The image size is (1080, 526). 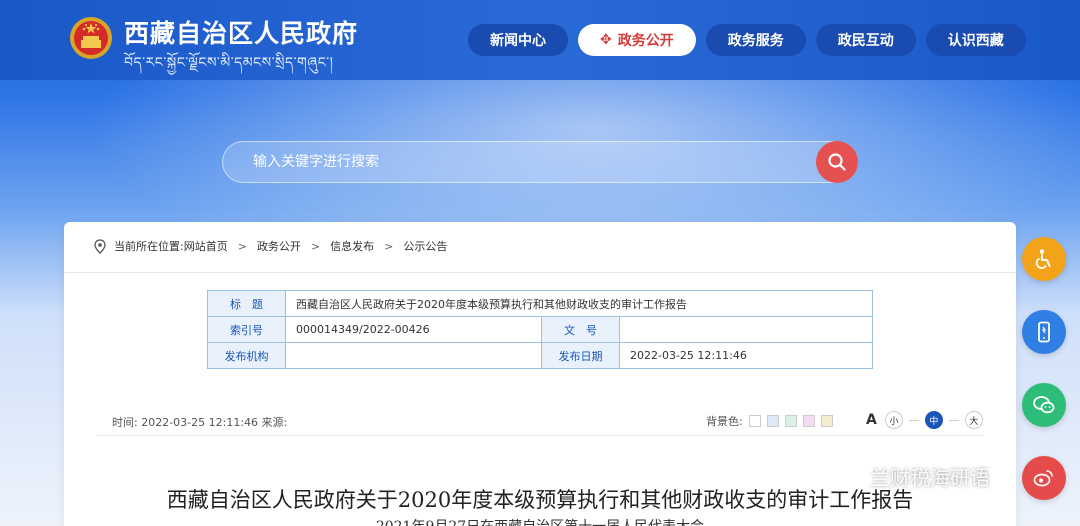 What do you see at coordinates (200, 422) in the screenshot?
I see `publish-time: 时间: 2022-03-25 12:11:46 来源:` at bounding box center [200, 422].